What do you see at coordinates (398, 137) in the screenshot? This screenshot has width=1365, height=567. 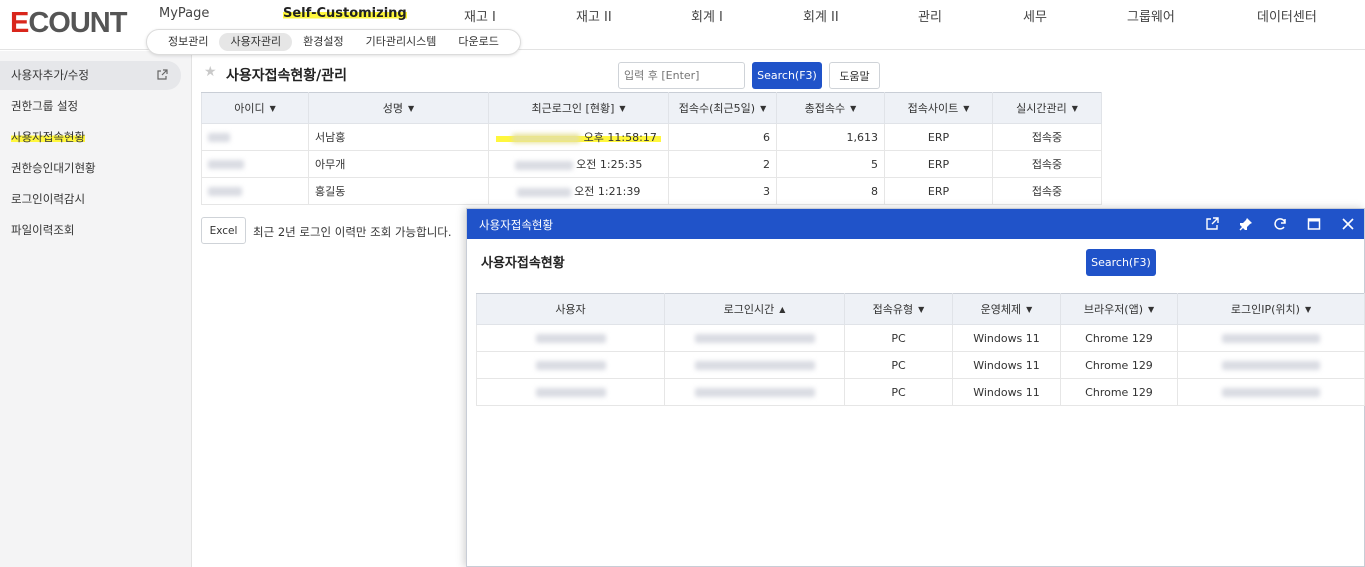 I see `cell-name: 서남홍` at bounding box center [398, 137].